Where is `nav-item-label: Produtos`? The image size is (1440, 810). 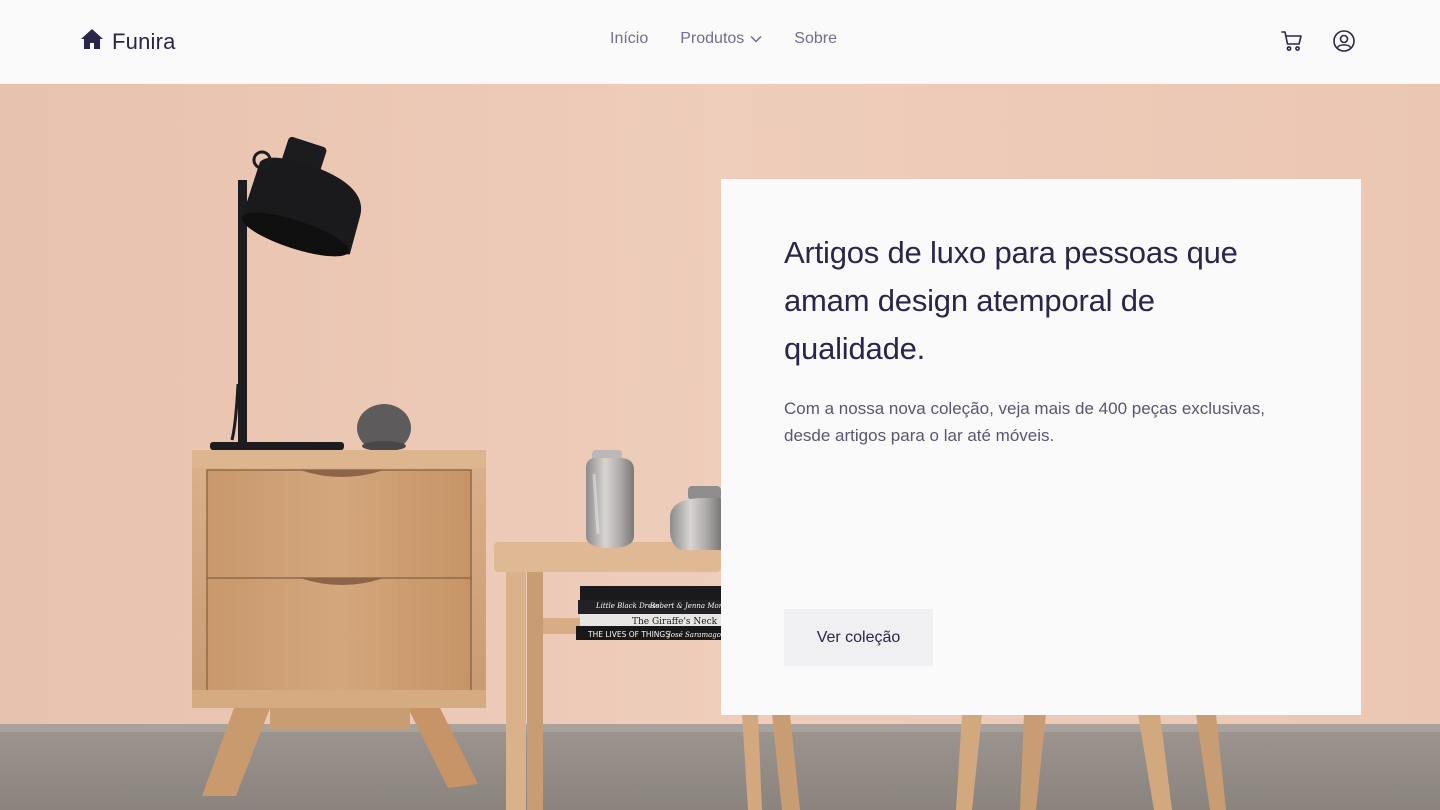 nav-item-label: Produtos is located at coordinates (712, 38).